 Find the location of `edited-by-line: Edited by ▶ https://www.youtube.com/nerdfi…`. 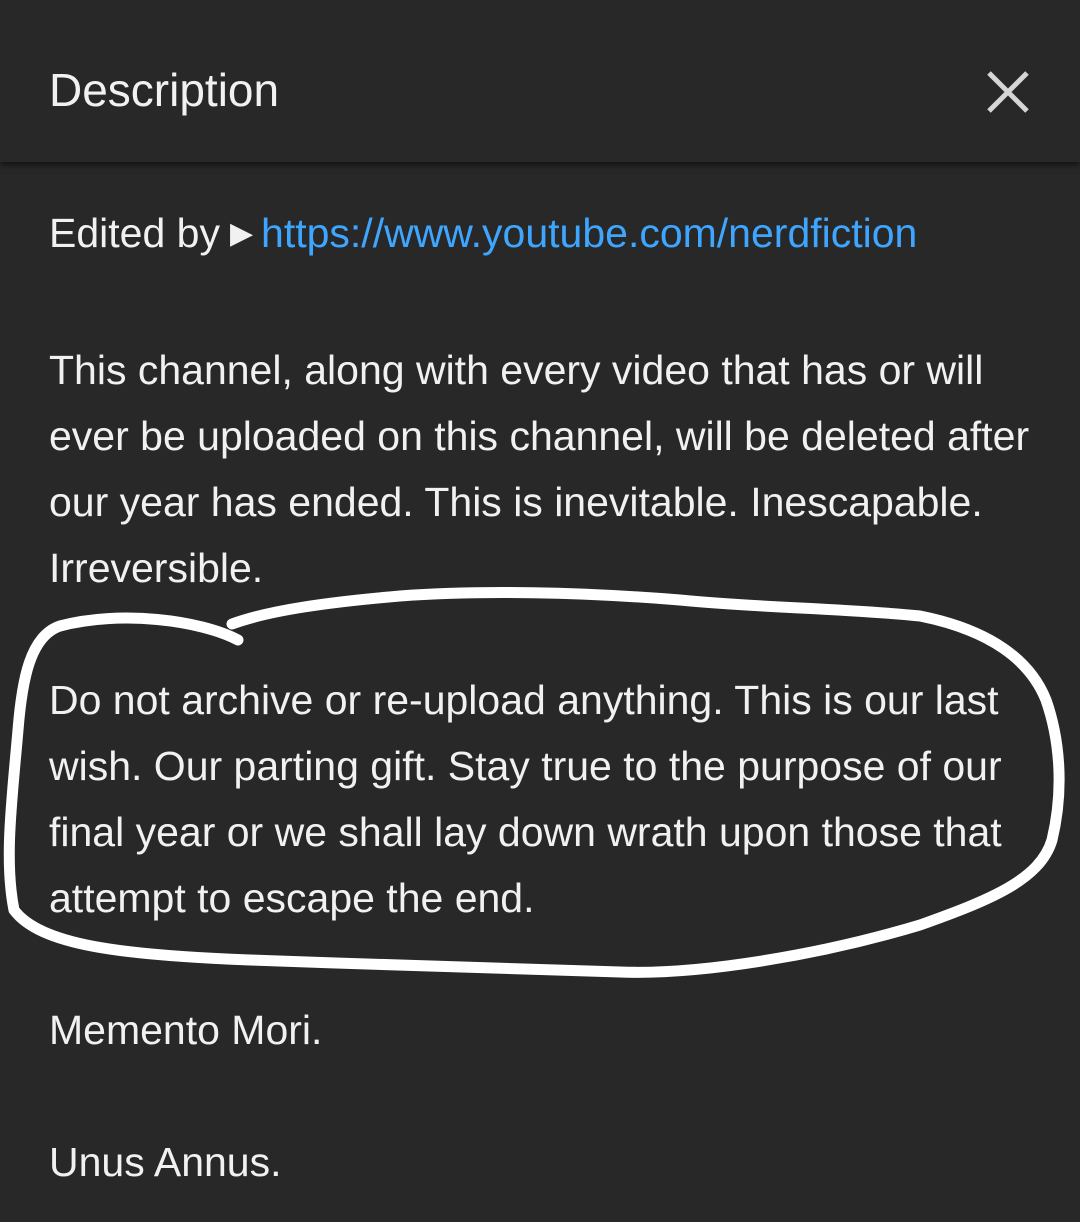

edited-by-line: Edited by ▶ https://www.youtube.com/nerdfi… is located at coordinates (544, 235).